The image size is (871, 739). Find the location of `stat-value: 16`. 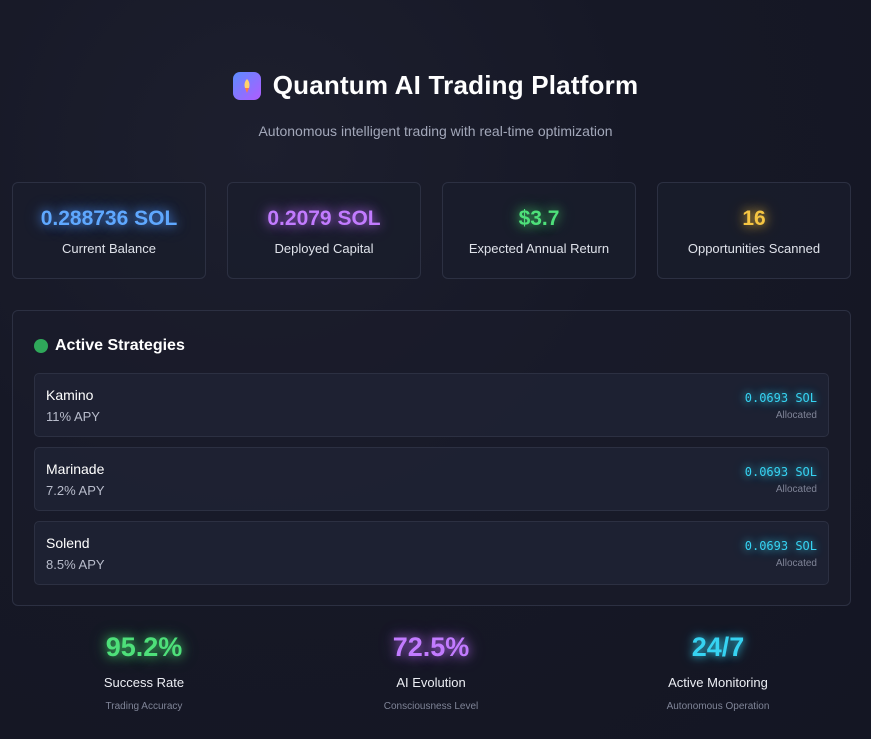

stat-value: 16 is located at coordinates (754, 218).